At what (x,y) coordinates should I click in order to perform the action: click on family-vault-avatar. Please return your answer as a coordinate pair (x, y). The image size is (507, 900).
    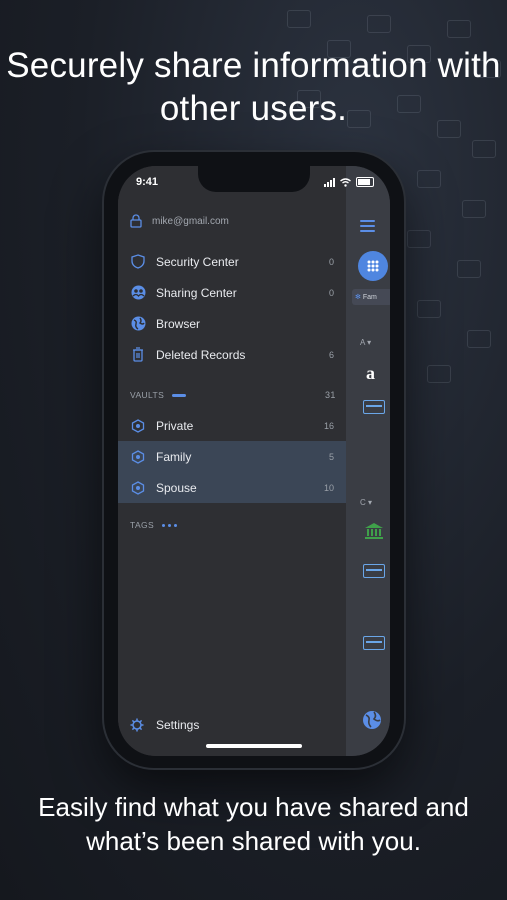
    Looking at the image, I should click on (373, 266).